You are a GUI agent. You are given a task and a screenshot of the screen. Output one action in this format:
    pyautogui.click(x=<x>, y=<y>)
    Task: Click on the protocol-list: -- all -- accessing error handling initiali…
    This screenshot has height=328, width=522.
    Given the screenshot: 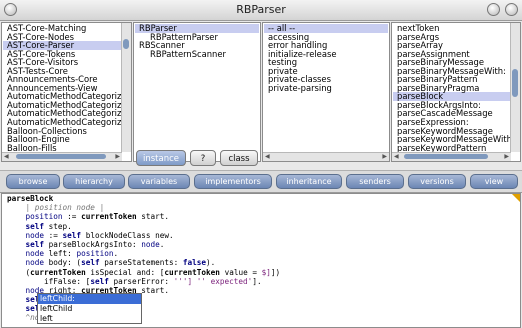 What is the action you would take?
    pyautogui.click(x=326, y=88)
    